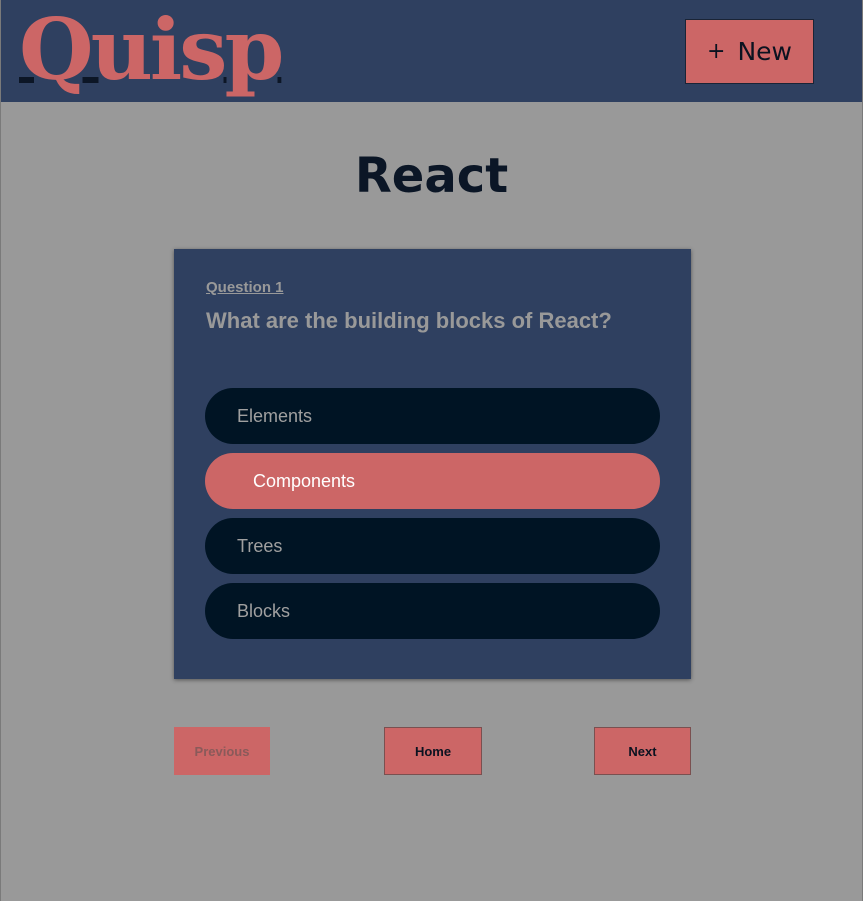 This screenshot has height=901, width=863. Describe the element at coordinates (151, 51) in the screenshot. I see `app-logo: Quisp` at that location.